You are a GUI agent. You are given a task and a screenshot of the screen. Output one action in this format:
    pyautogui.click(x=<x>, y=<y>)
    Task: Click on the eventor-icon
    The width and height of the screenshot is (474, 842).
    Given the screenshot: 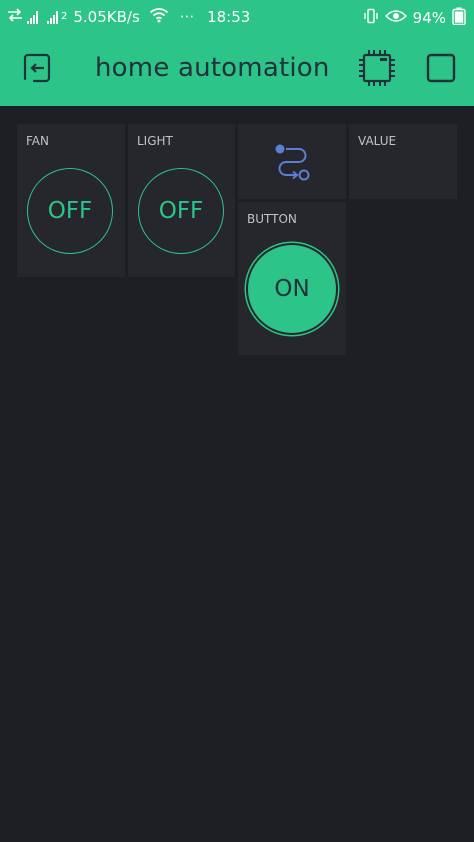 What is the action you would take?
    pyautogui.click(x=293, y=164)
    